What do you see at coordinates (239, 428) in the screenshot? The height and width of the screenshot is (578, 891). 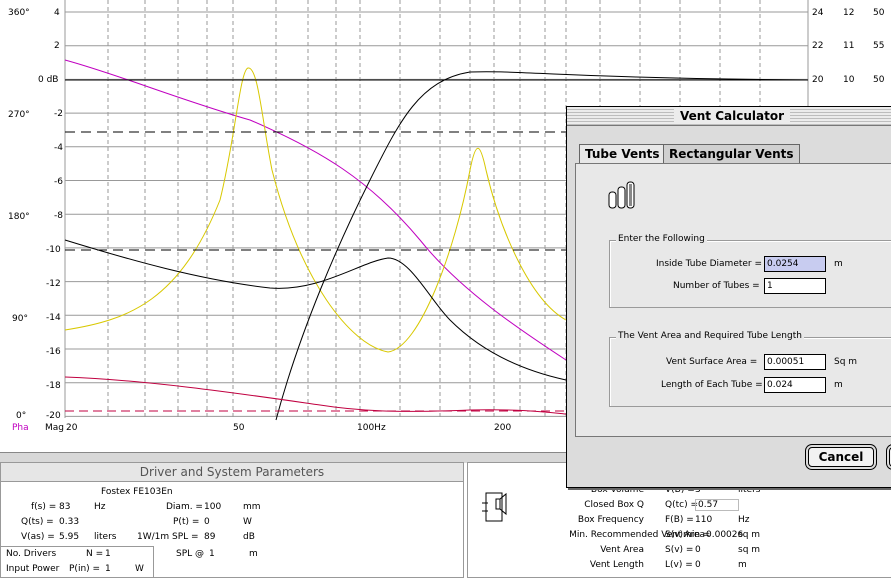 I see `freq-label-50: 50` at bounding box center [239, 428].